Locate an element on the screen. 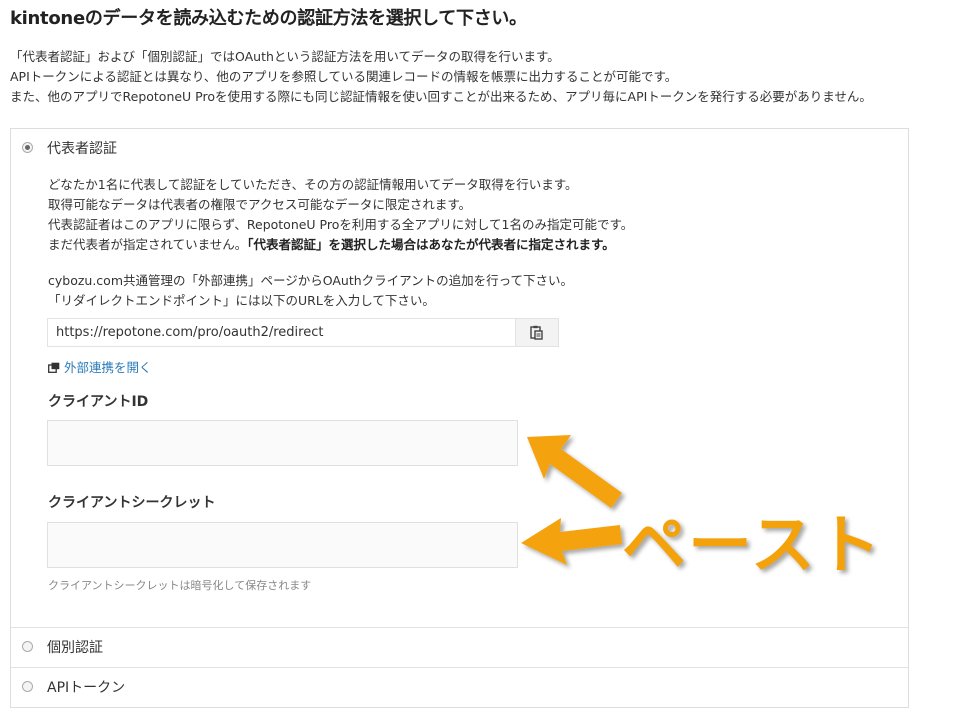 The height and width of the screenshot is (723, 960). auth-option-representative: 代表者認証 is located at coordinates (459, 149).